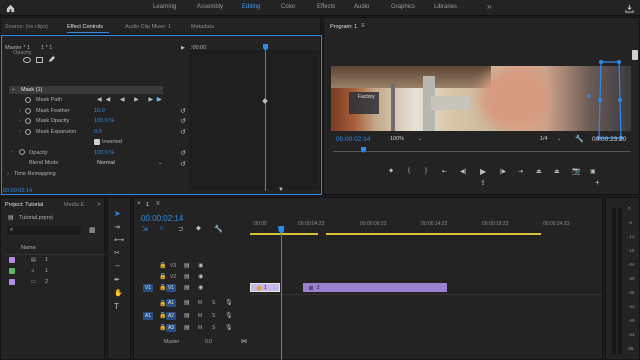 The width and height of the screenshot is (640, 360). Describe the element at coordinates (463, 171) in the screenshot. I see `step-back-icon: ◀|` at that location.